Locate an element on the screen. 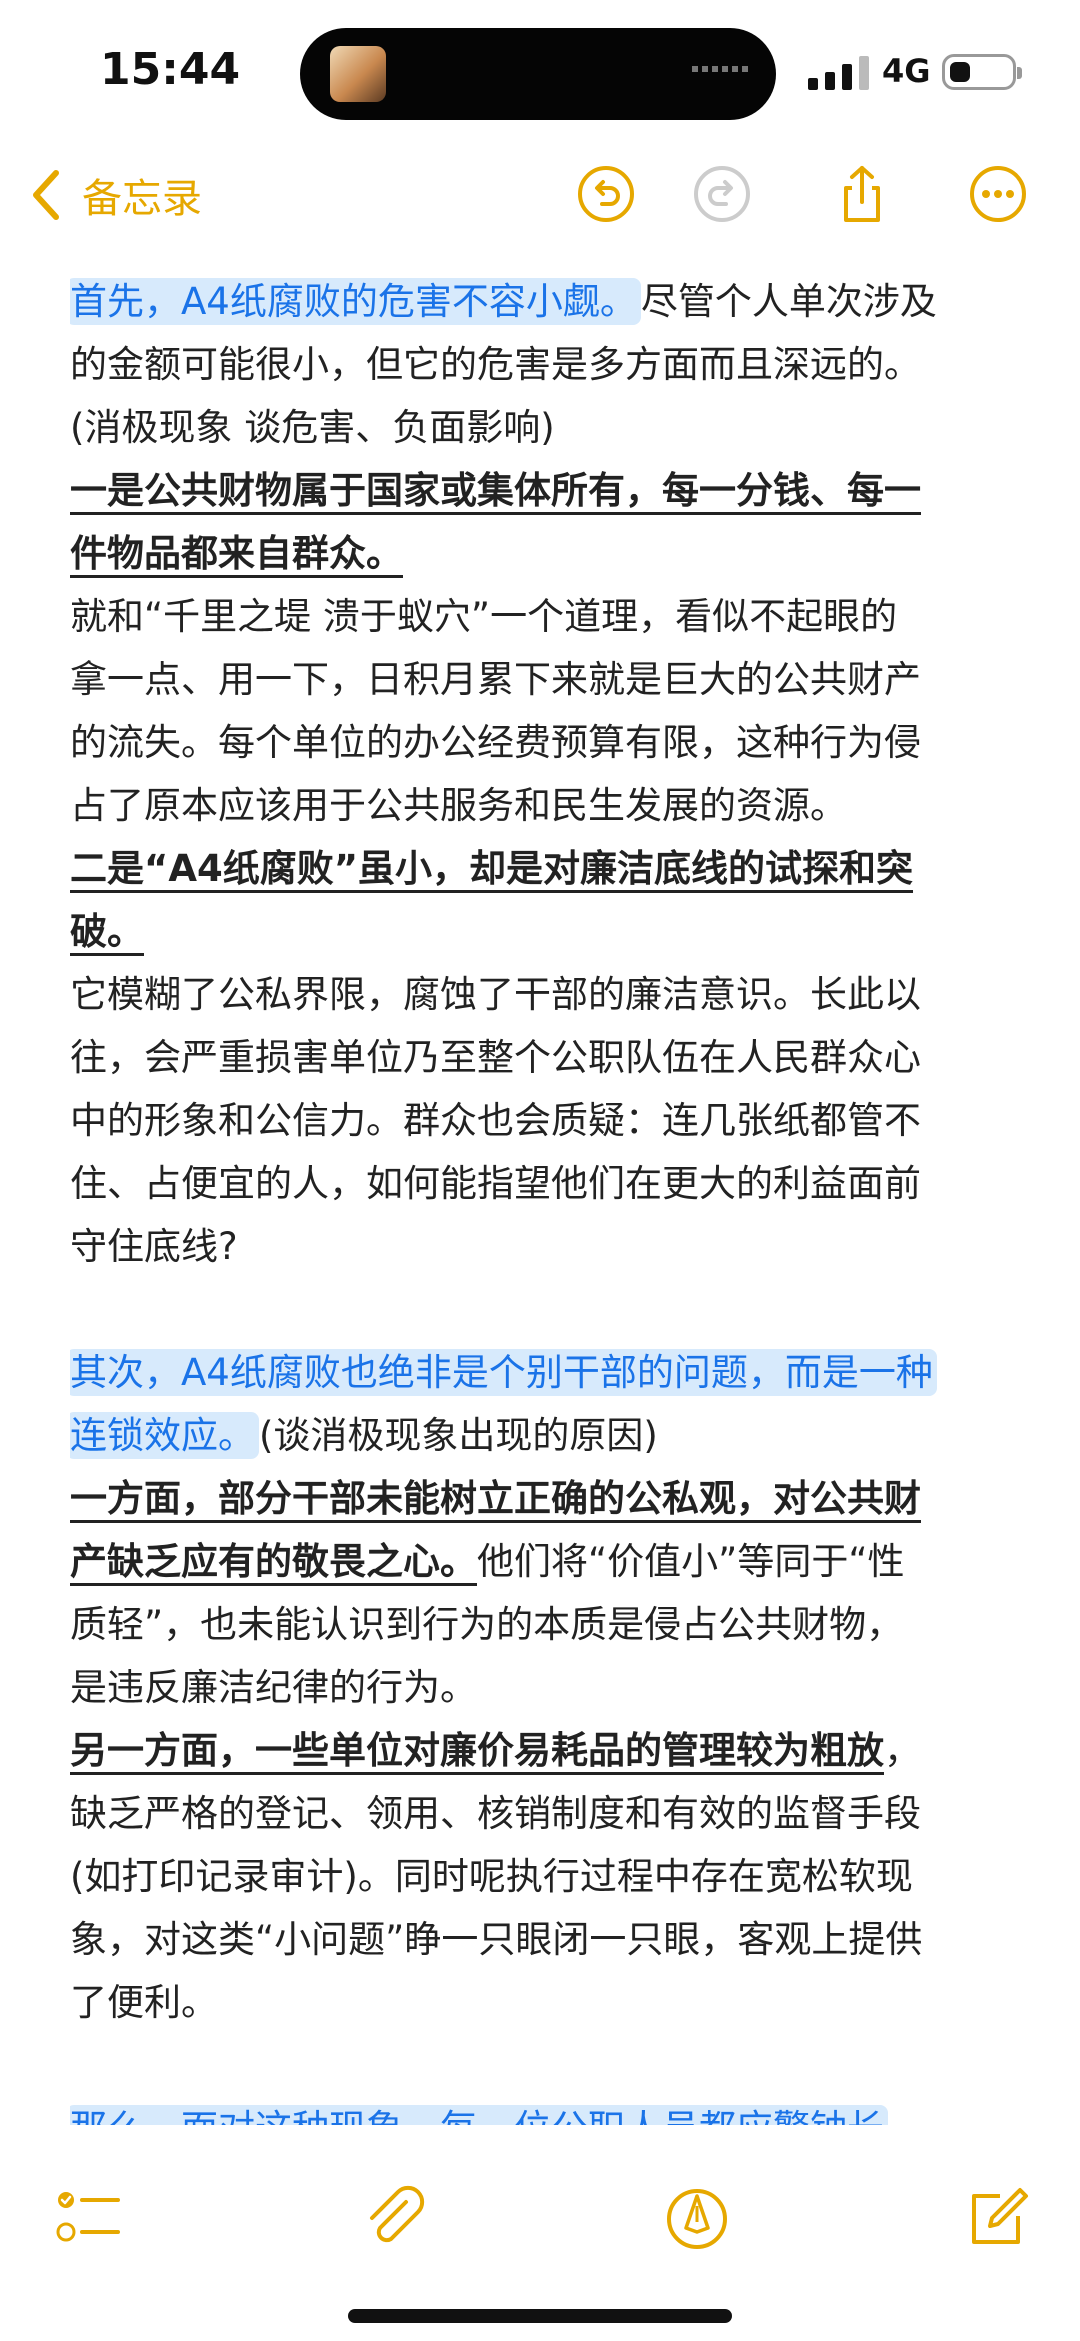  note-line: 首先，A4纸腐败的危害不容小觑。 尽管个人单次涉及 is located at coordinates (545, 301).